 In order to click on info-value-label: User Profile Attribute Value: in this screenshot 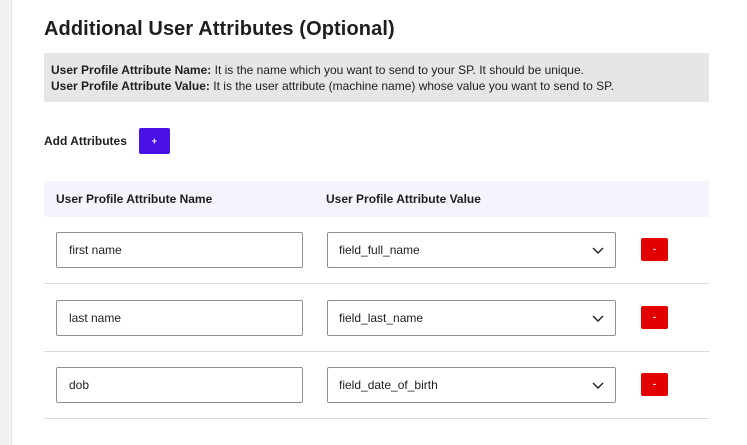, I will do `click(130, 86)`.